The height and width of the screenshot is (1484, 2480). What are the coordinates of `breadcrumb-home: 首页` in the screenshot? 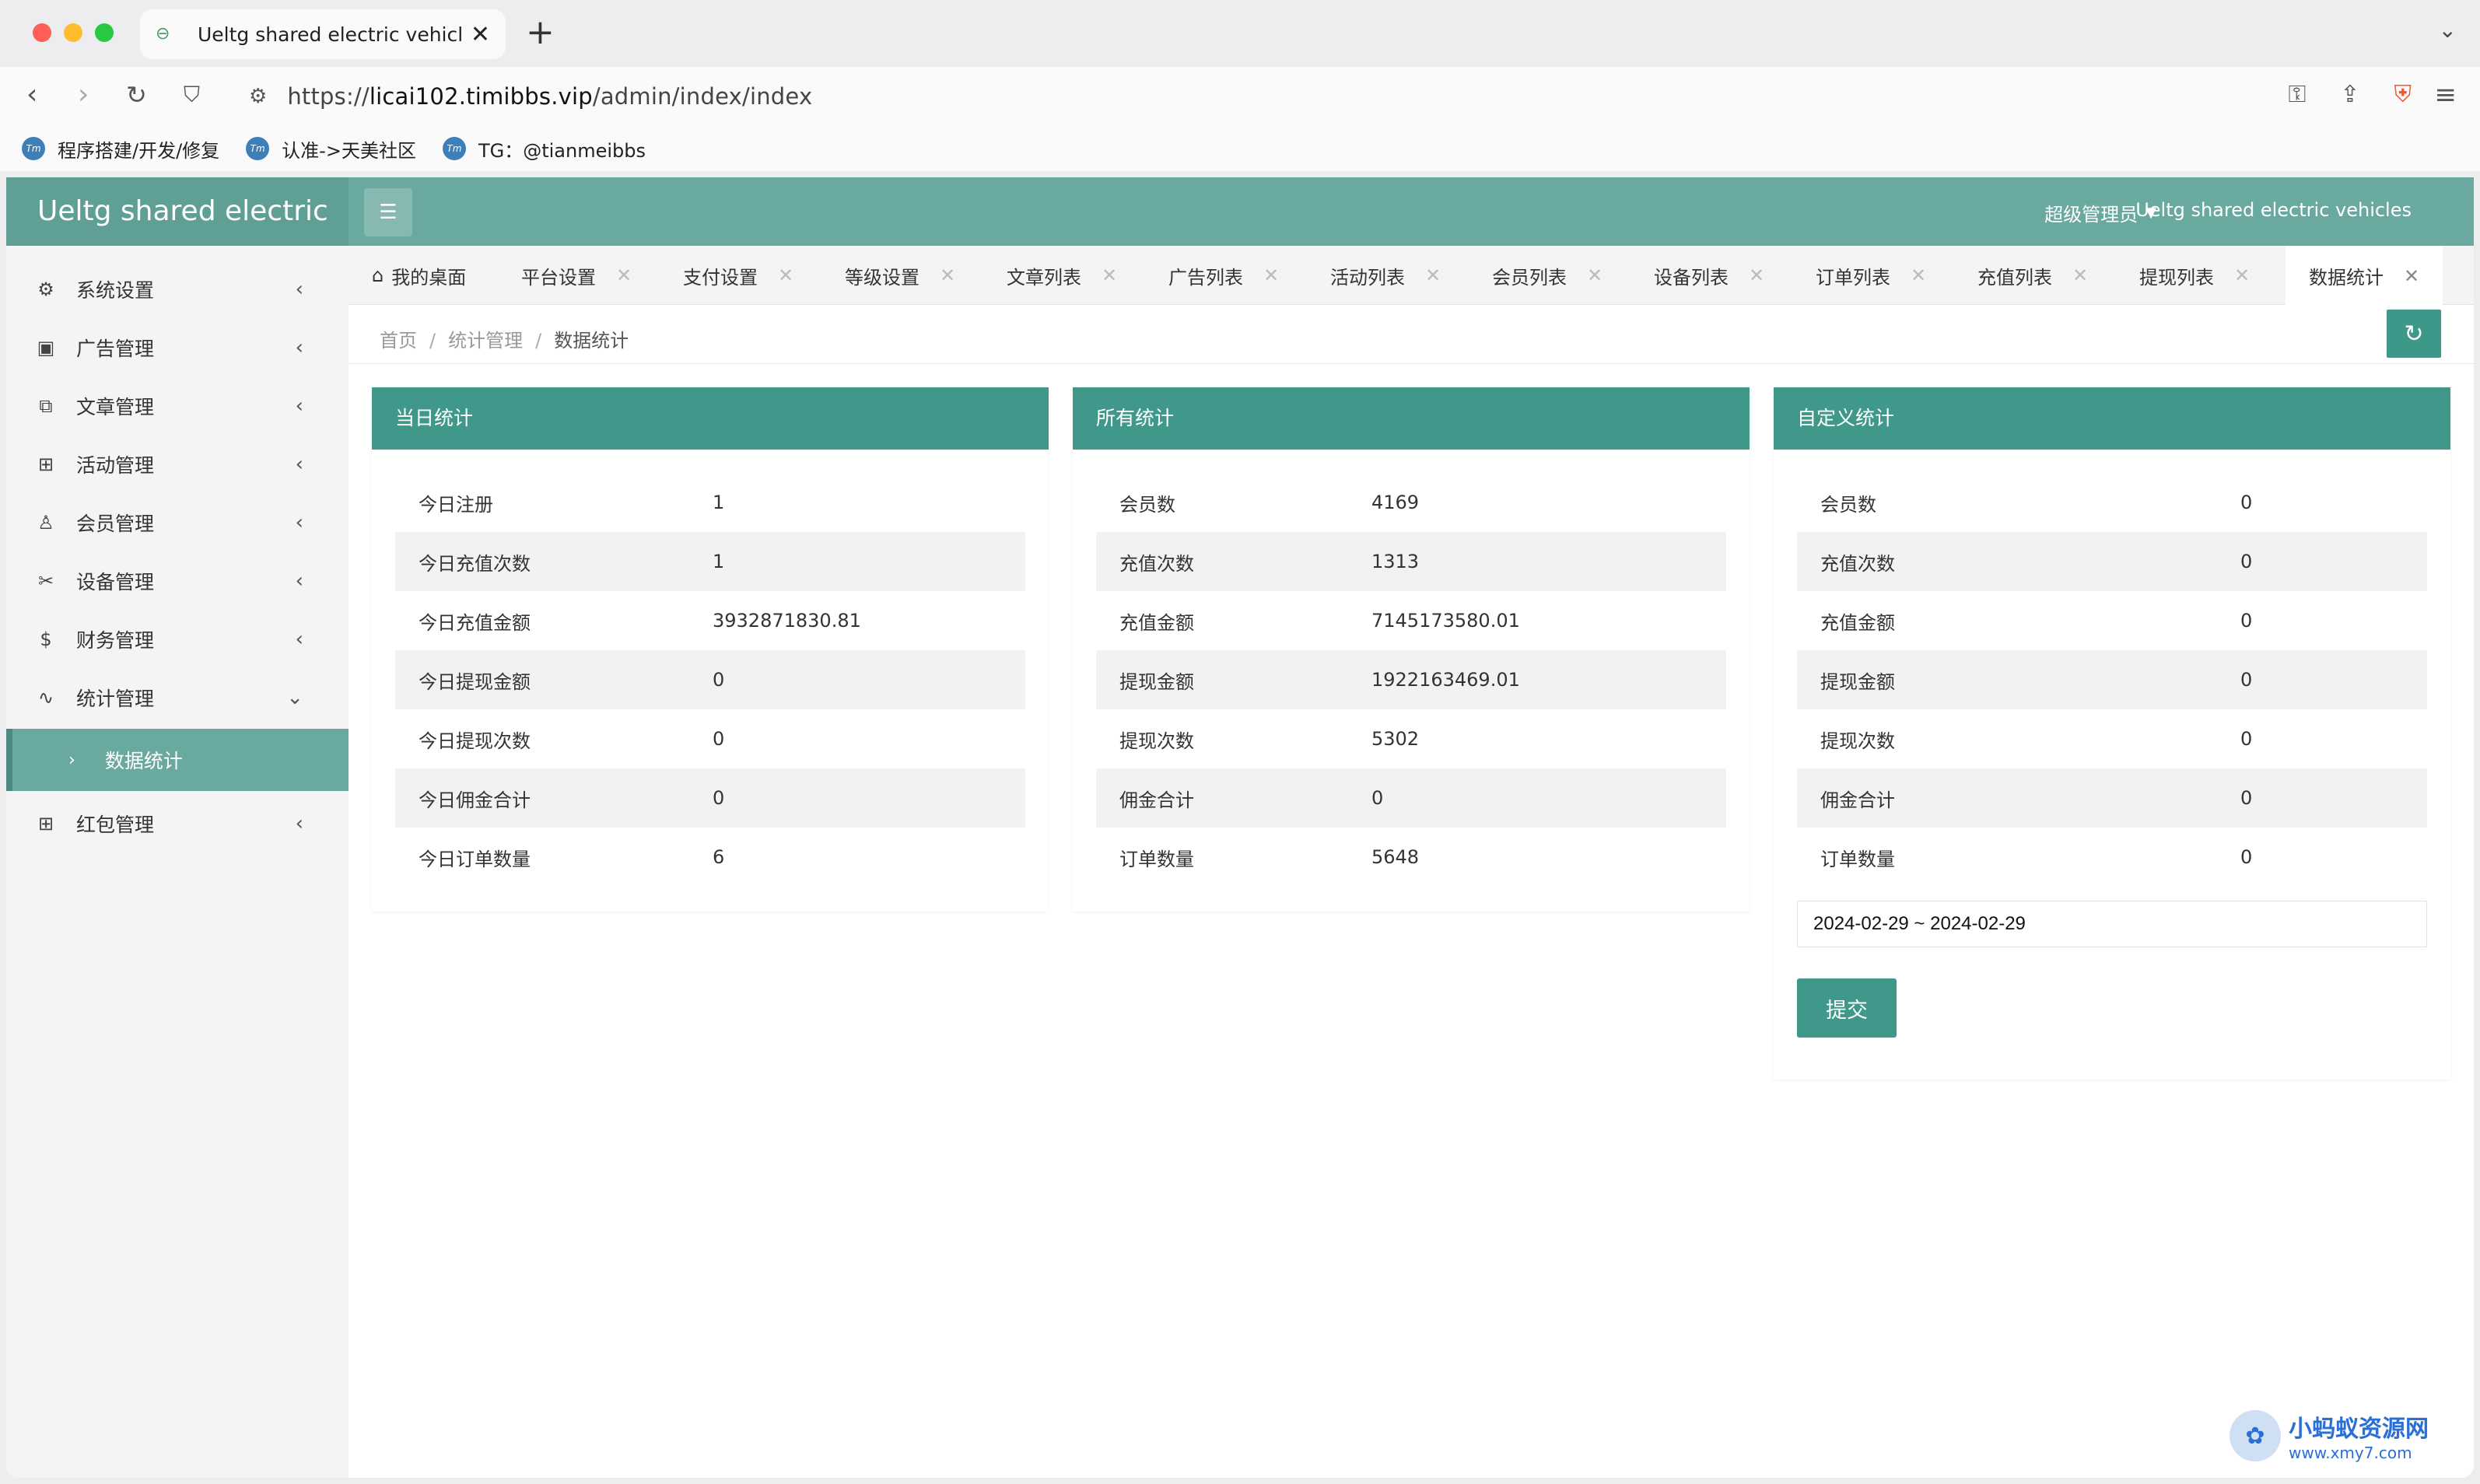 It's located at (398, 341).